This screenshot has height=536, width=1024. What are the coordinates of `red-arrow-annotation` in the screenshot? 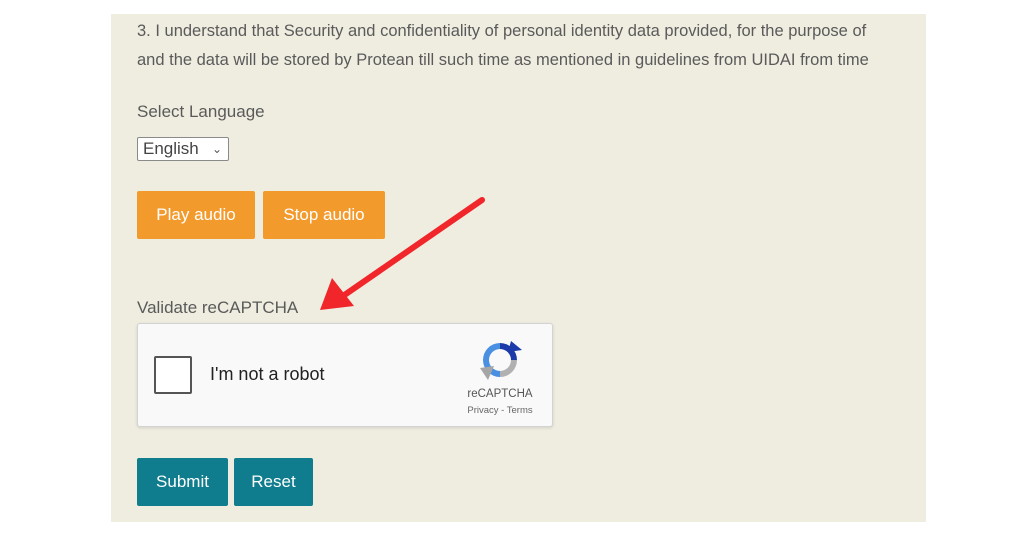 It's located at (402, 253).